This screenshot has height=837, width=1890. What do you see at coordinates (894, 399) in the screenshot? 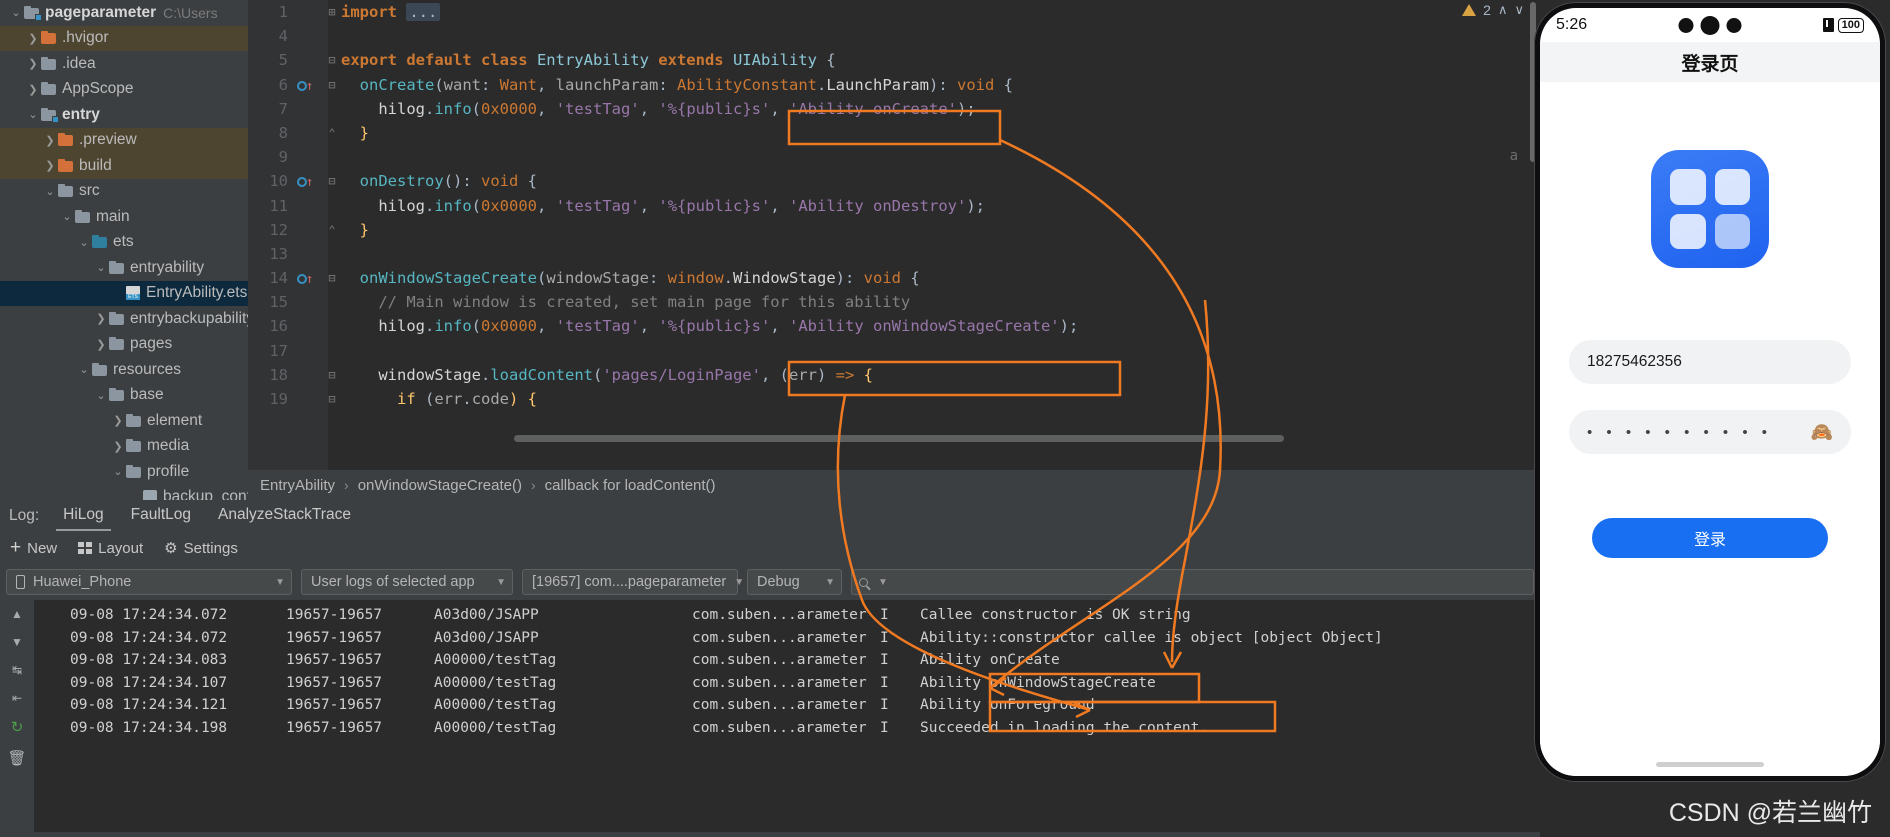
I see `code-line: 19 ⊟ if (err.code) {` at bounding box center [894, 399].